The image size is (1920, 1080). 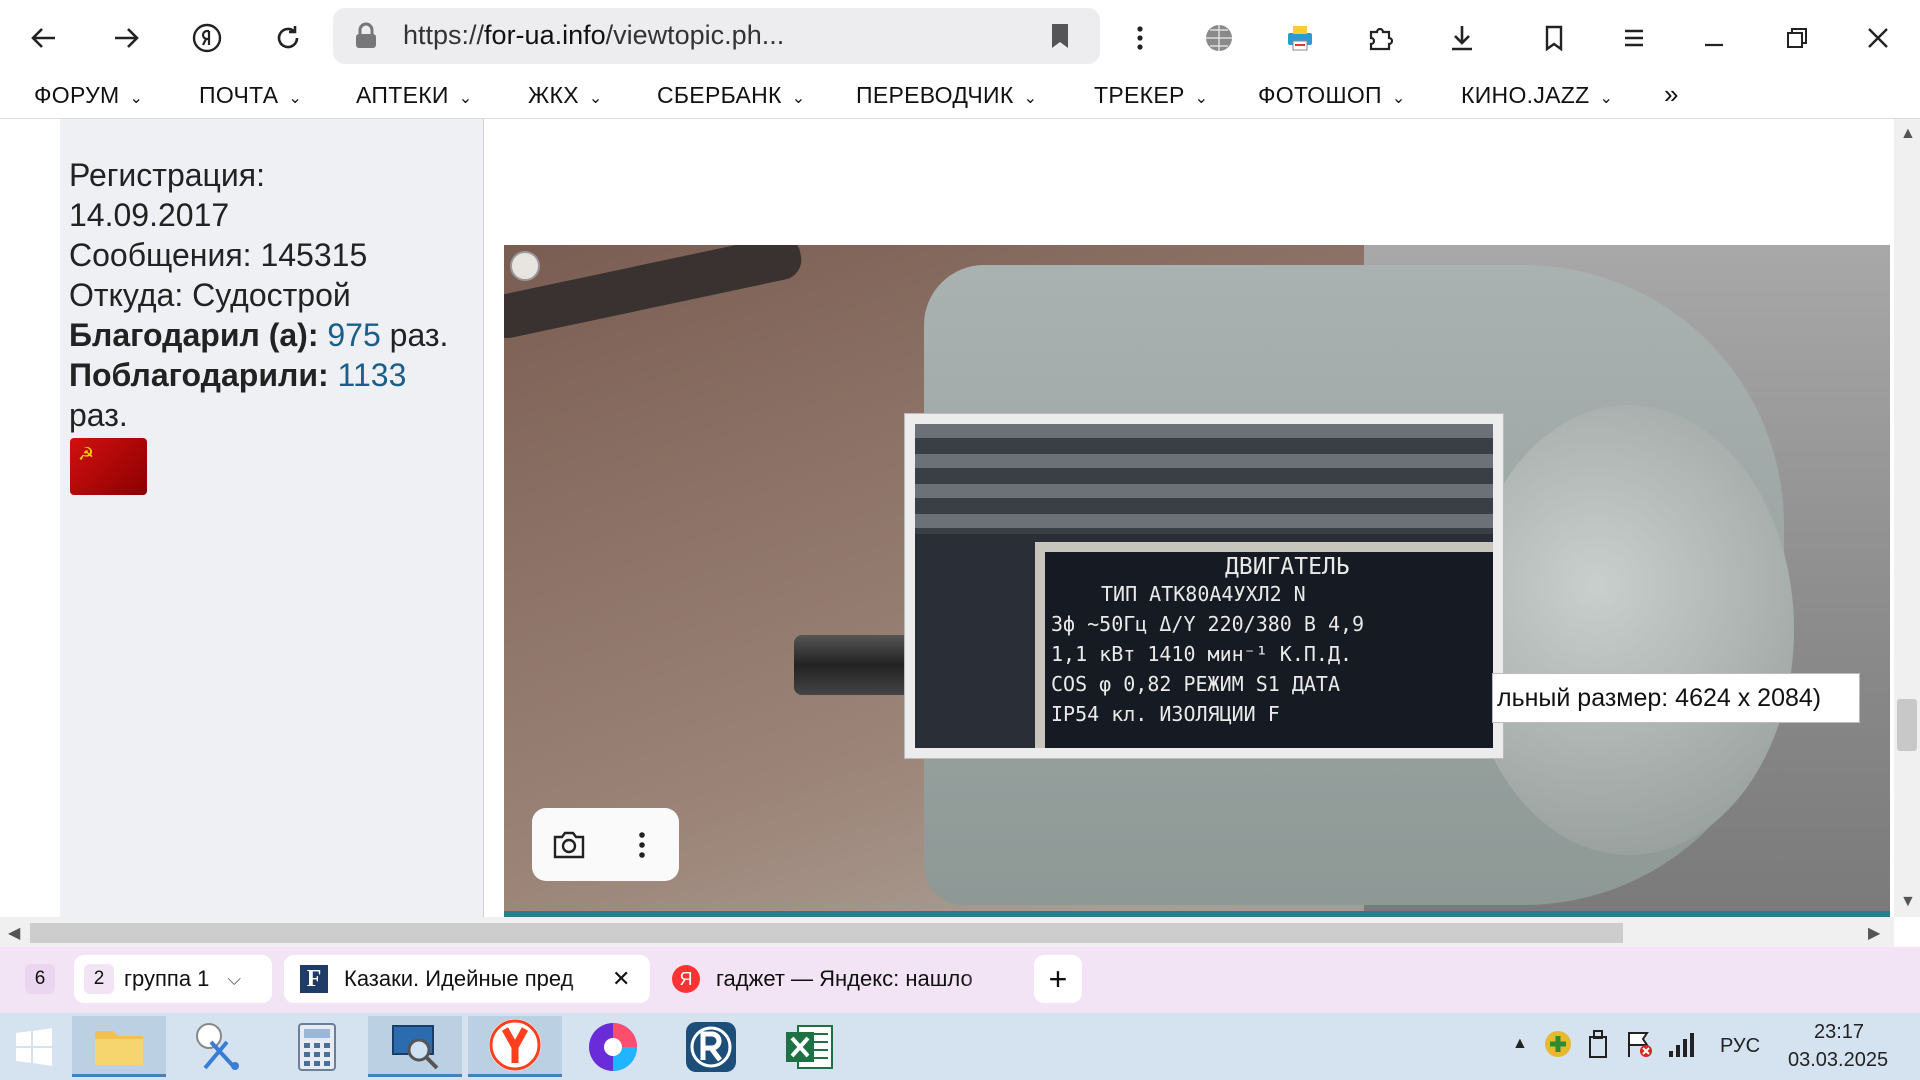 I want to click on yandex-button, so click(x=207, y=38).